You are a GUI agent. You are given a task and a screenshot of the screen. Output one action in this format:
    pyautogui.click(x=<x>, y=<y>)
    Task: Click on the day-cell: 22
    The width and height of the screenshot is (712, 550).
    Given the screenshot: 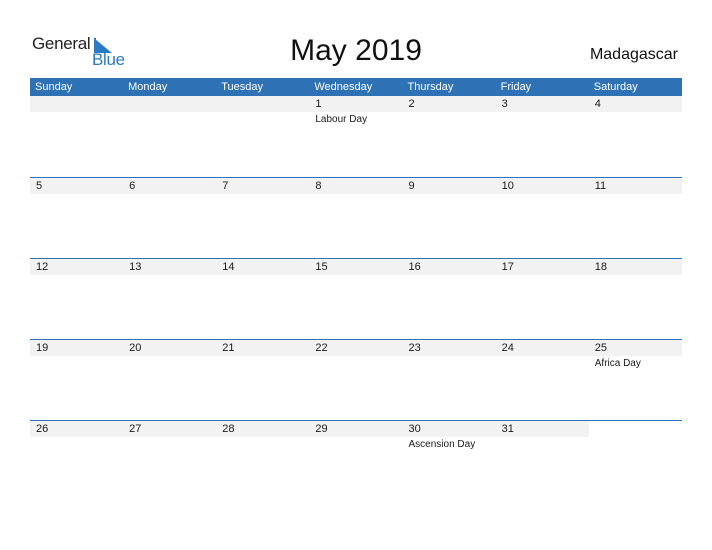 What is the action you would take?
    pyautogui.click(x=356, y=380)
    